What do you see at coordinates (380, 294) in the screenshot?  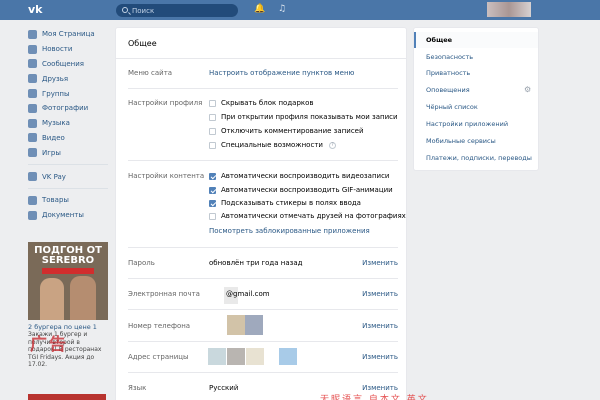 I see `email-edit-link: Изменить` at bounding box center [380, 294].